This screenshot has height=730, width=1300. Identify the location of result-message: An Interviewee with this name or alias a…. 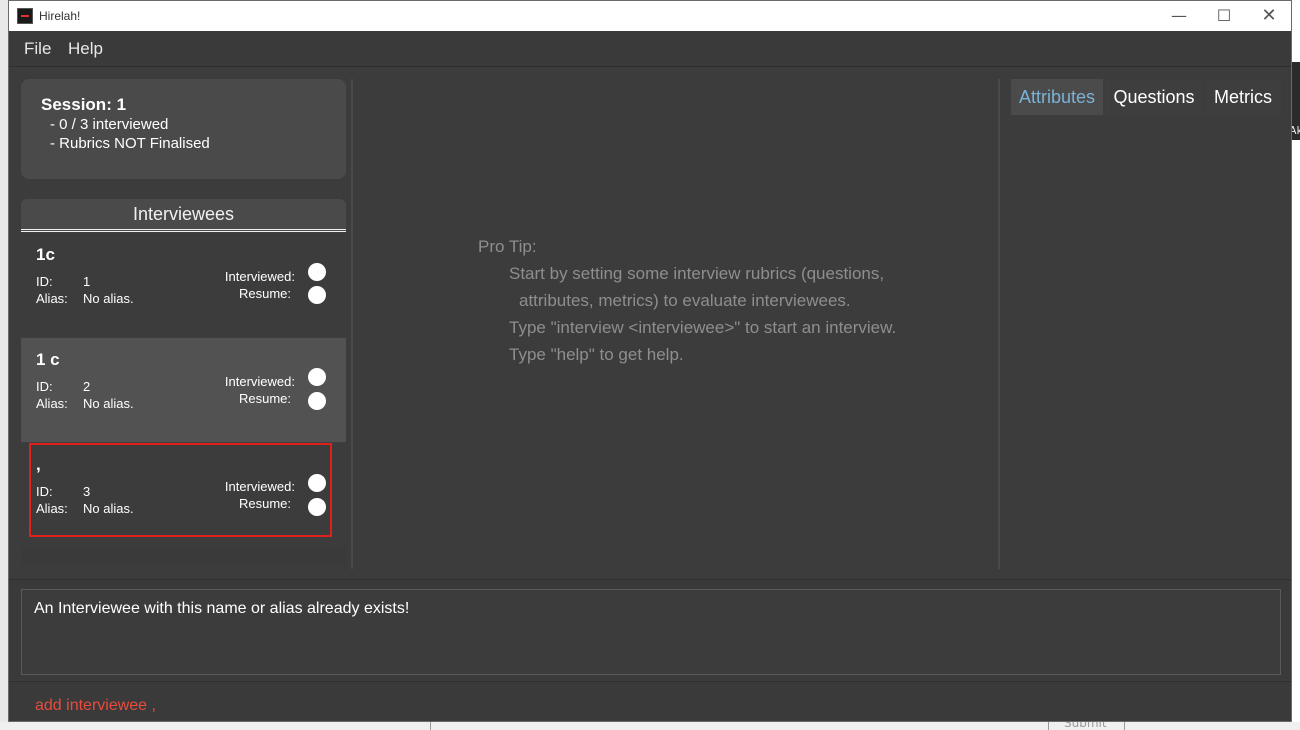
(222, 608).